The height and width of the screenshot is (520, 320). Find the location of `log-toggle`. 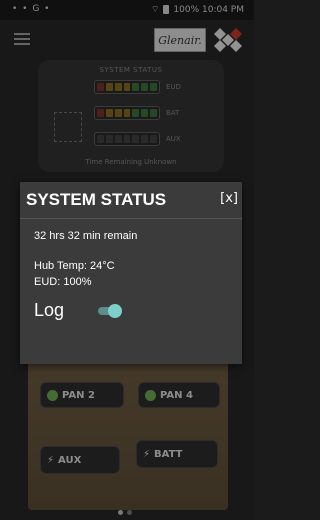

log-toggle is located at coordinates (110, 311).